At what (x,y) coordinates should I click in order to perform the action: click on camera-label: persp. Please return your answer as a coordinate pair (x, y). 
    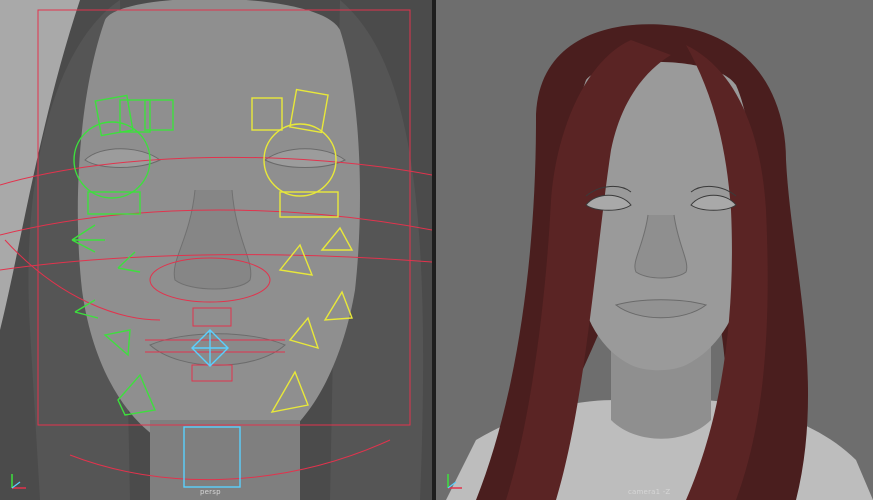
    Looking at the image, I should click on (210, 492).